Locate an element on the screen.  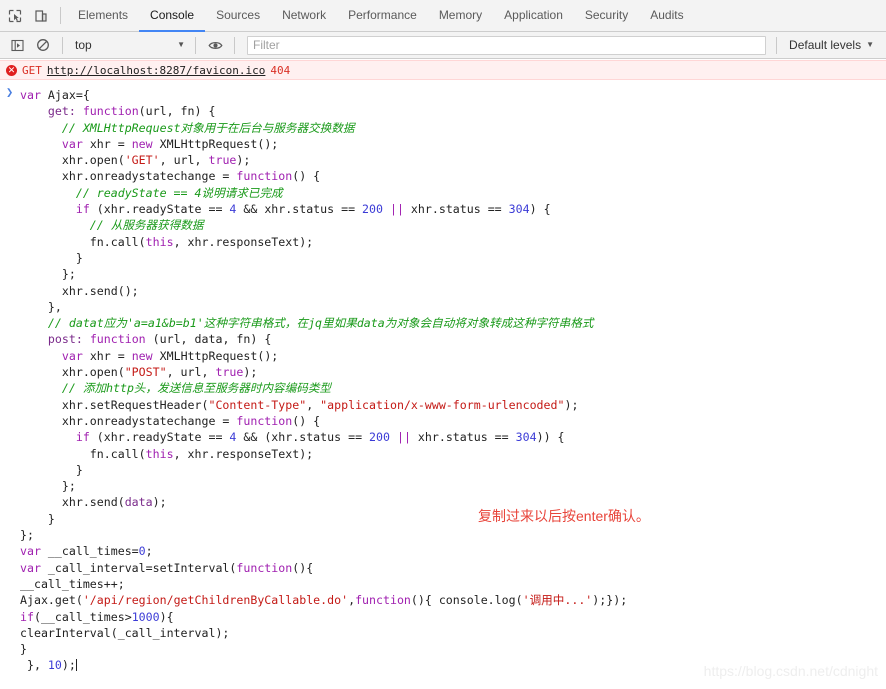
tab-sources-label: Sources is located at coordinates (238, 14).